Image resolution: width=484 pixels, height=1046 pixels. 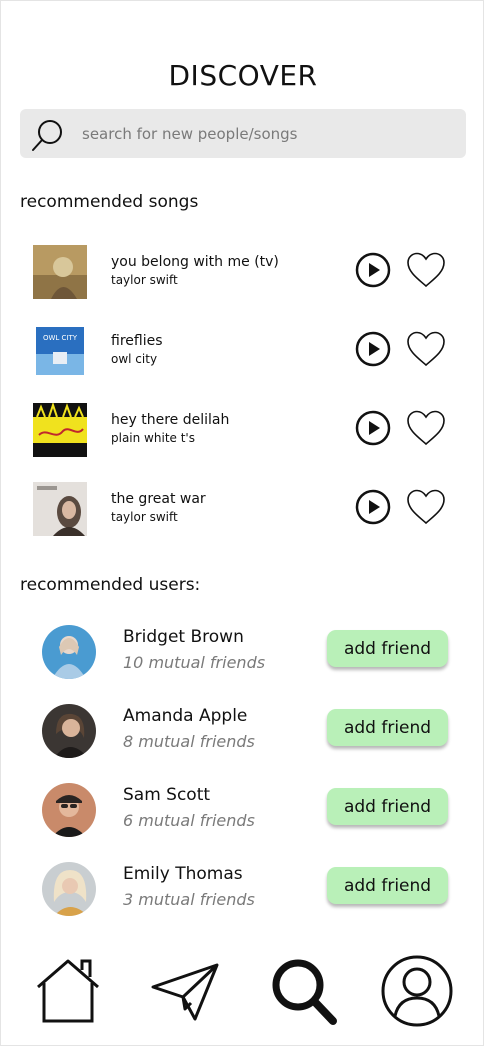 I want to click on song-title: you belong with me (tv), so click(x=195, y=262).